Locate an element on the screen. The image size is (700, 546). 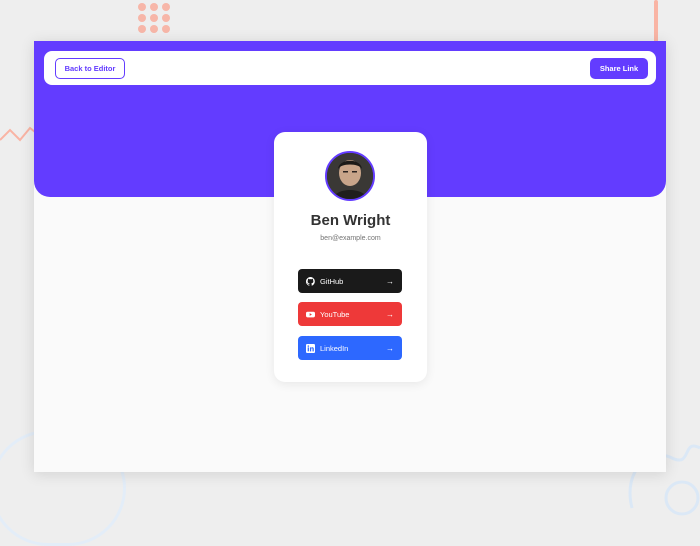
share-link-button: Share Link is located at coordinates (619, 68).